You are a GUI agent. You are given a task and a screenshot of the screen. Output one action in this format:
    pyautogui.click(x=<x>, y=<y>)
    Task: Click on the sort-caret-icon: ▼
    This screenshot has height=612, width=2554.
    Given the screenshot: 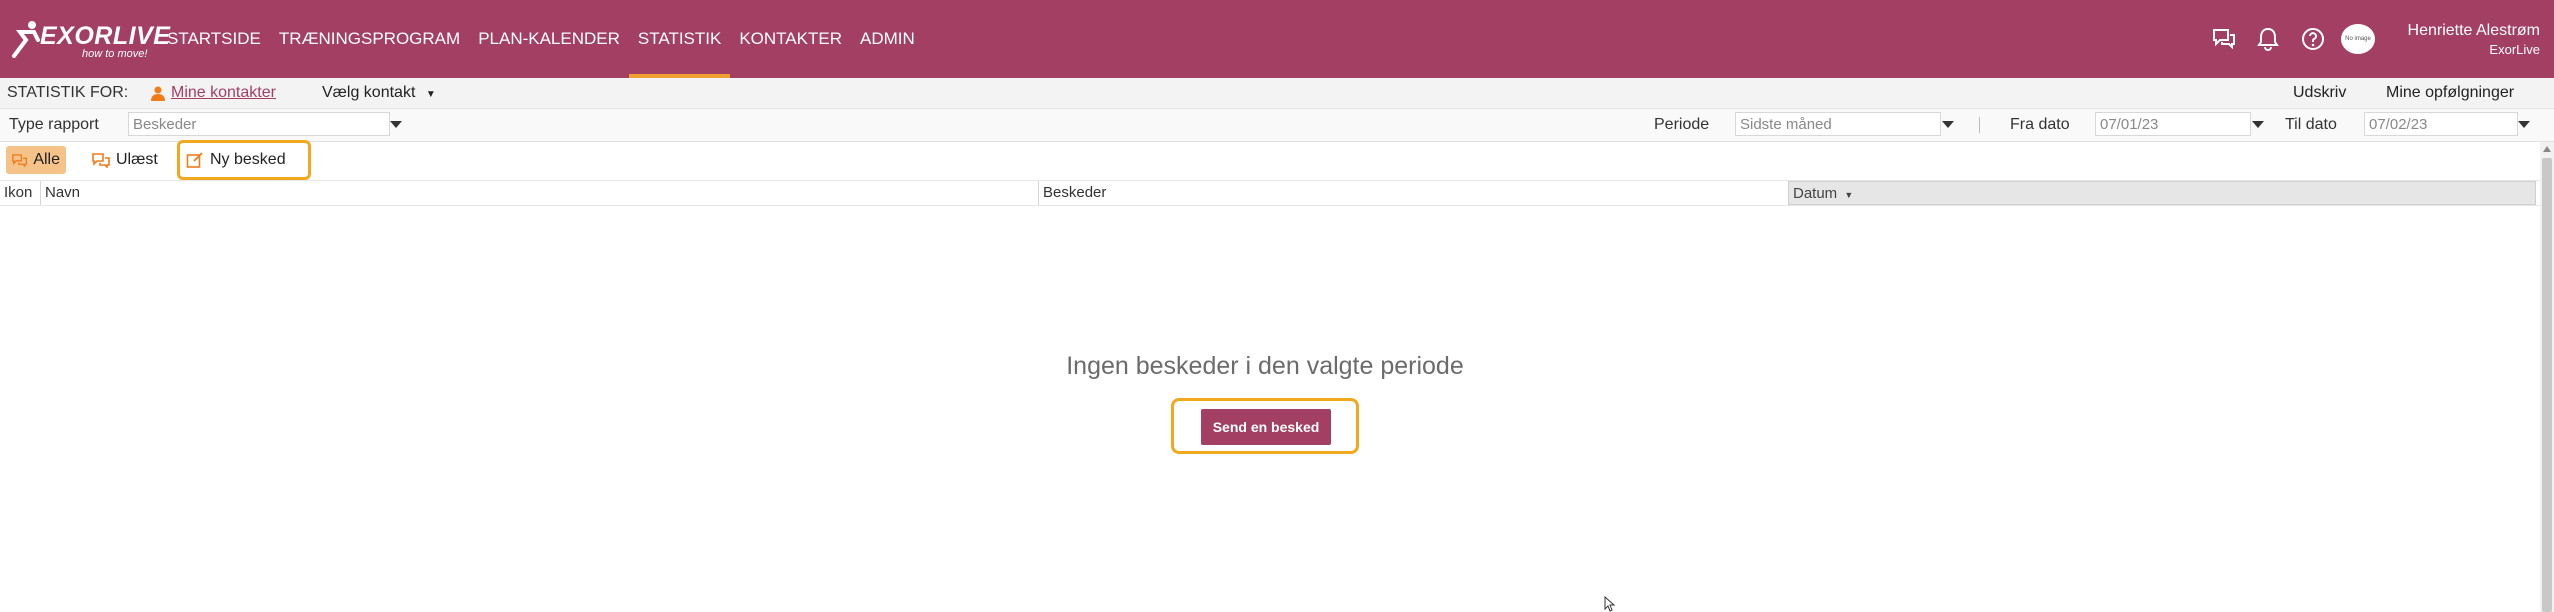 What is the action you would take?
    pyautogui.click(x=1849, y=195)
    